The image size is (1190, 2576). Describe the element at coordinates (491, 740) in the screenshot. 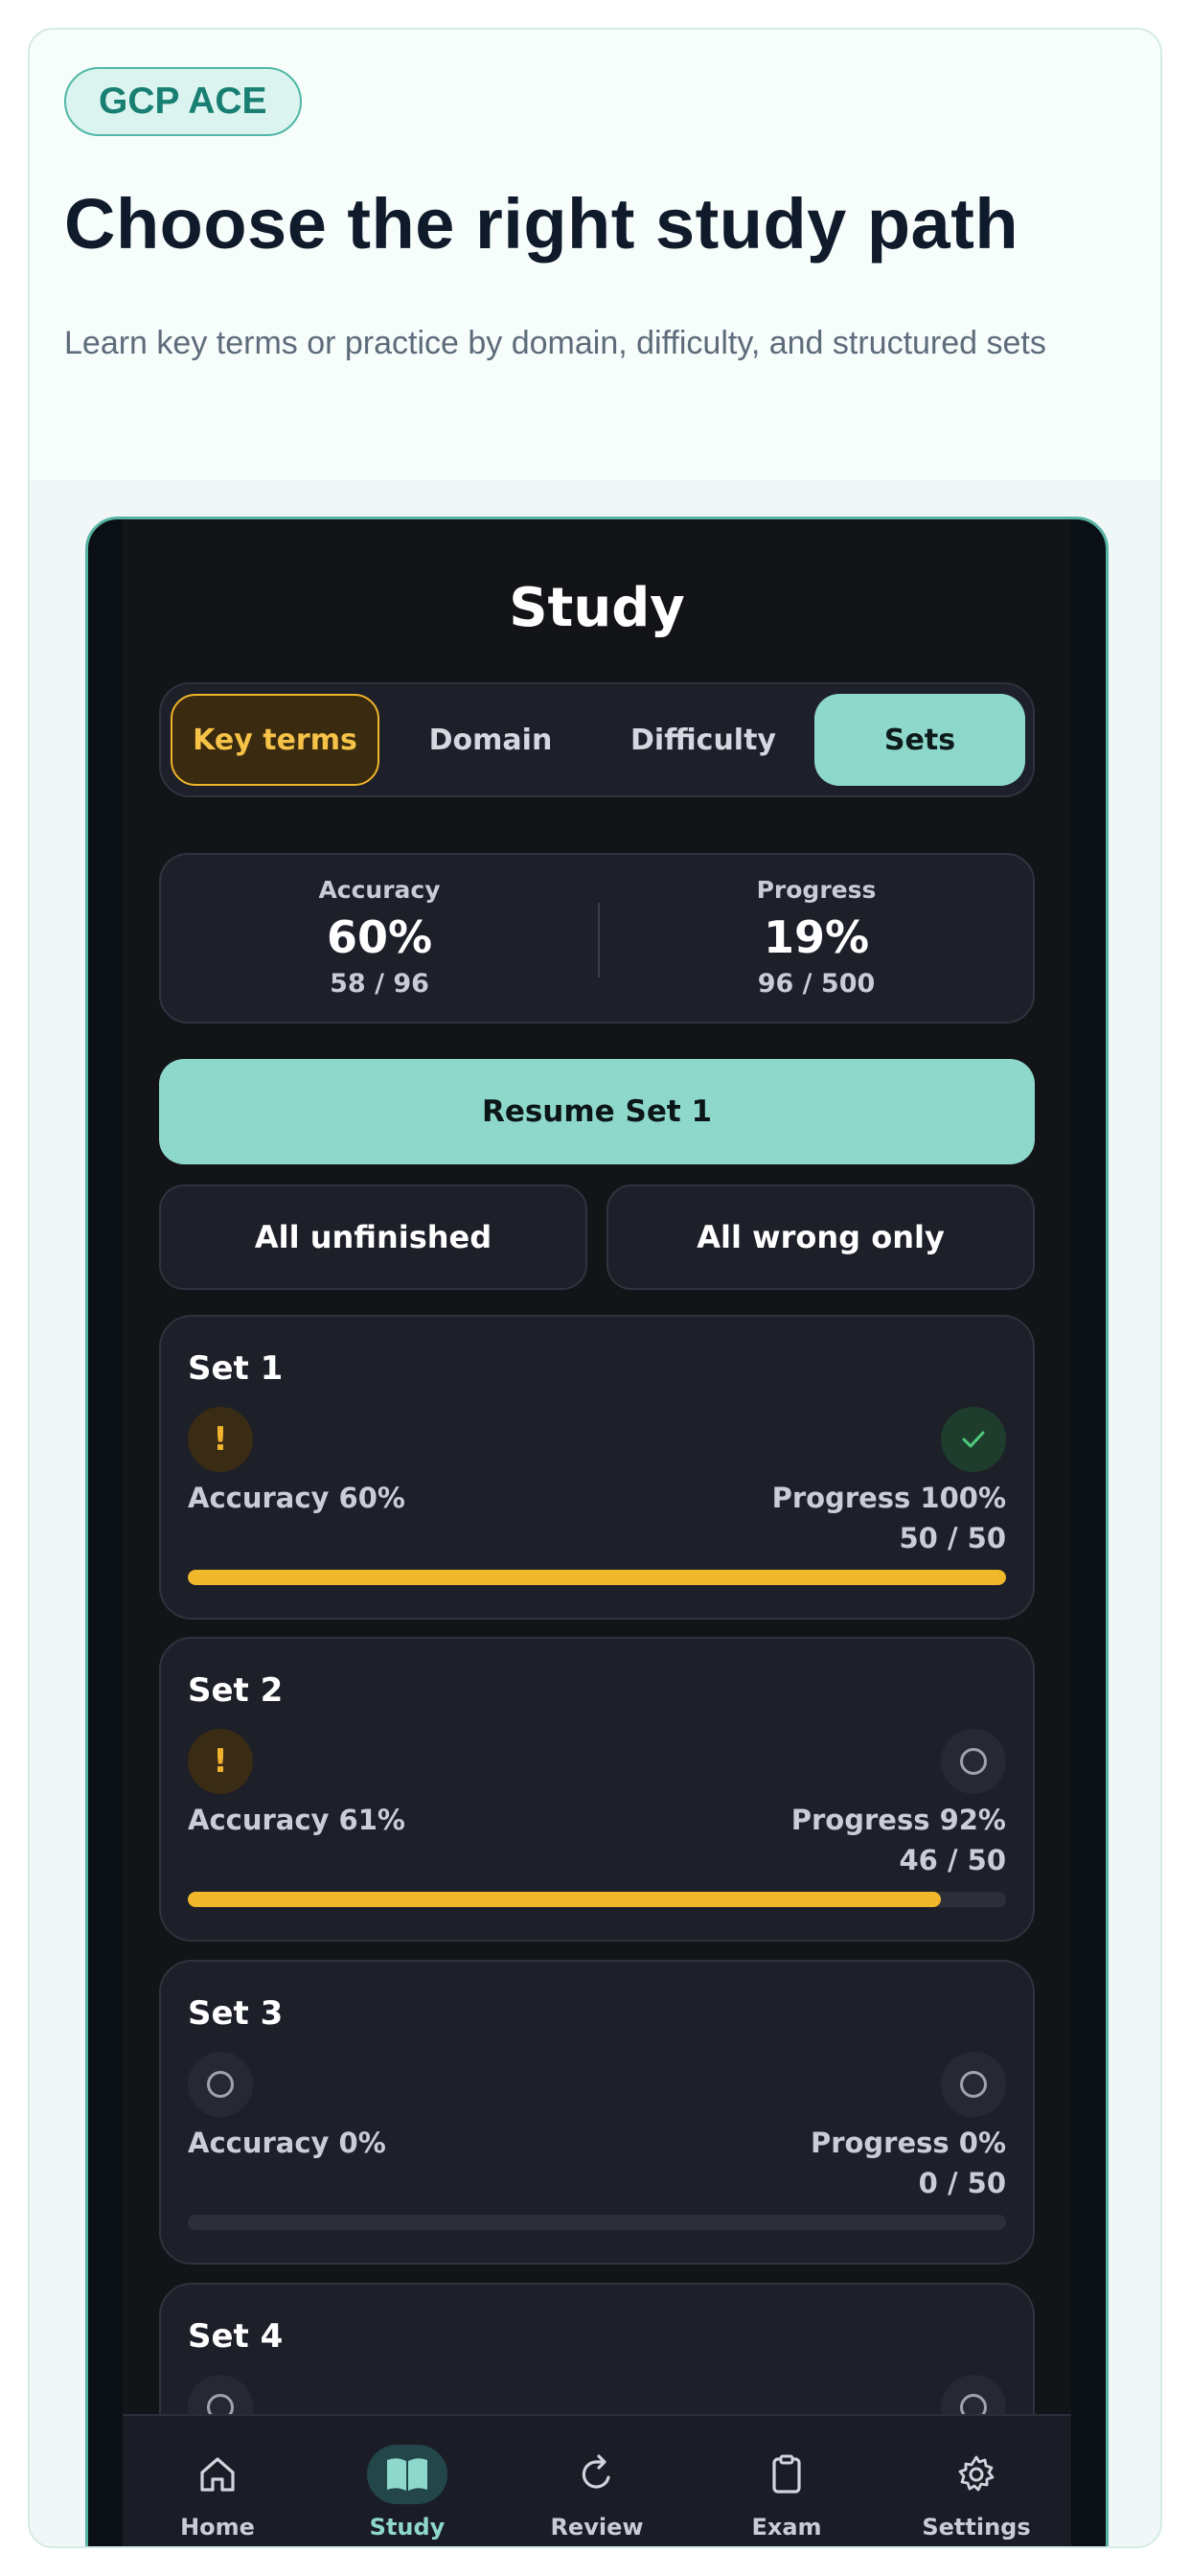

I see `tab-domain: Domain` at that location.